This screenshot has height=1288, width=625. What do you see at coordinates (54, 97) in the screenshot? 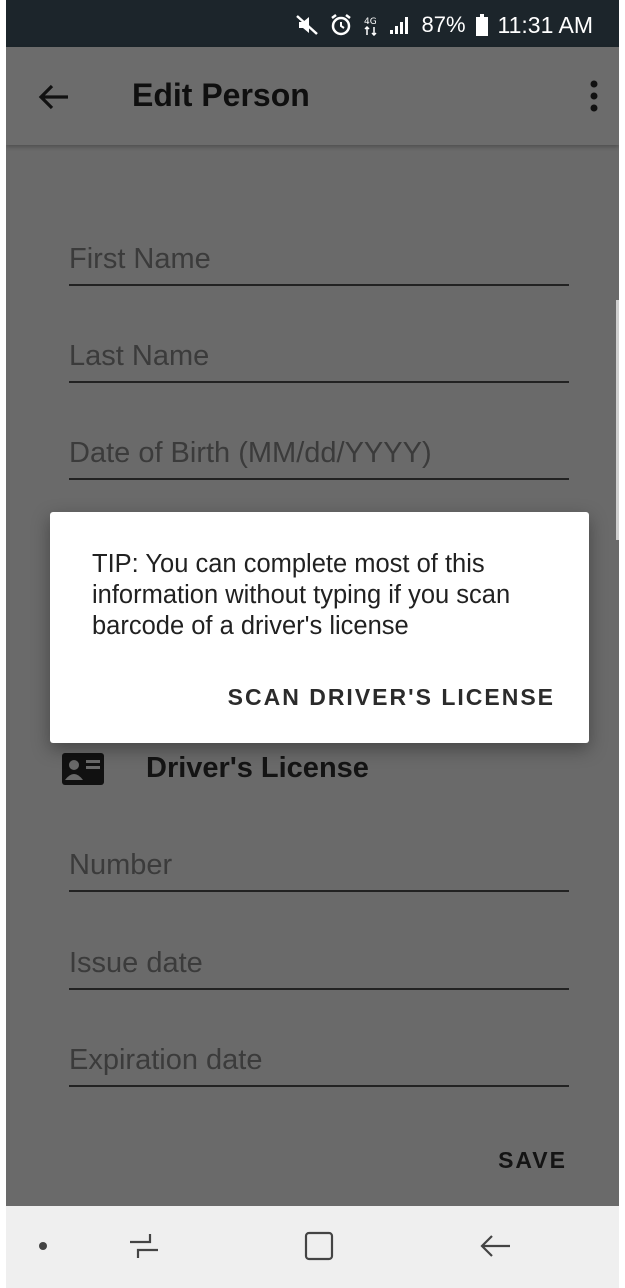
I see `back-arrow-icon` at bounding box center [54, 97].